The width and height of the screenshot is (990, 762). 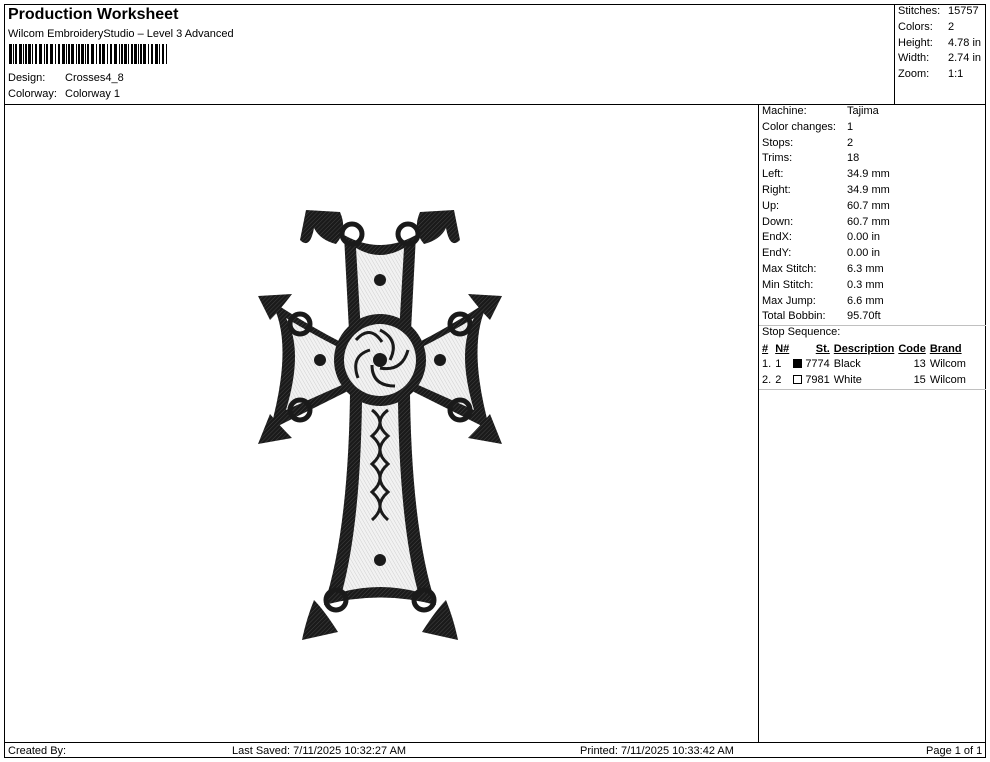 I want to click on barcode, so click(x=88, y=54).